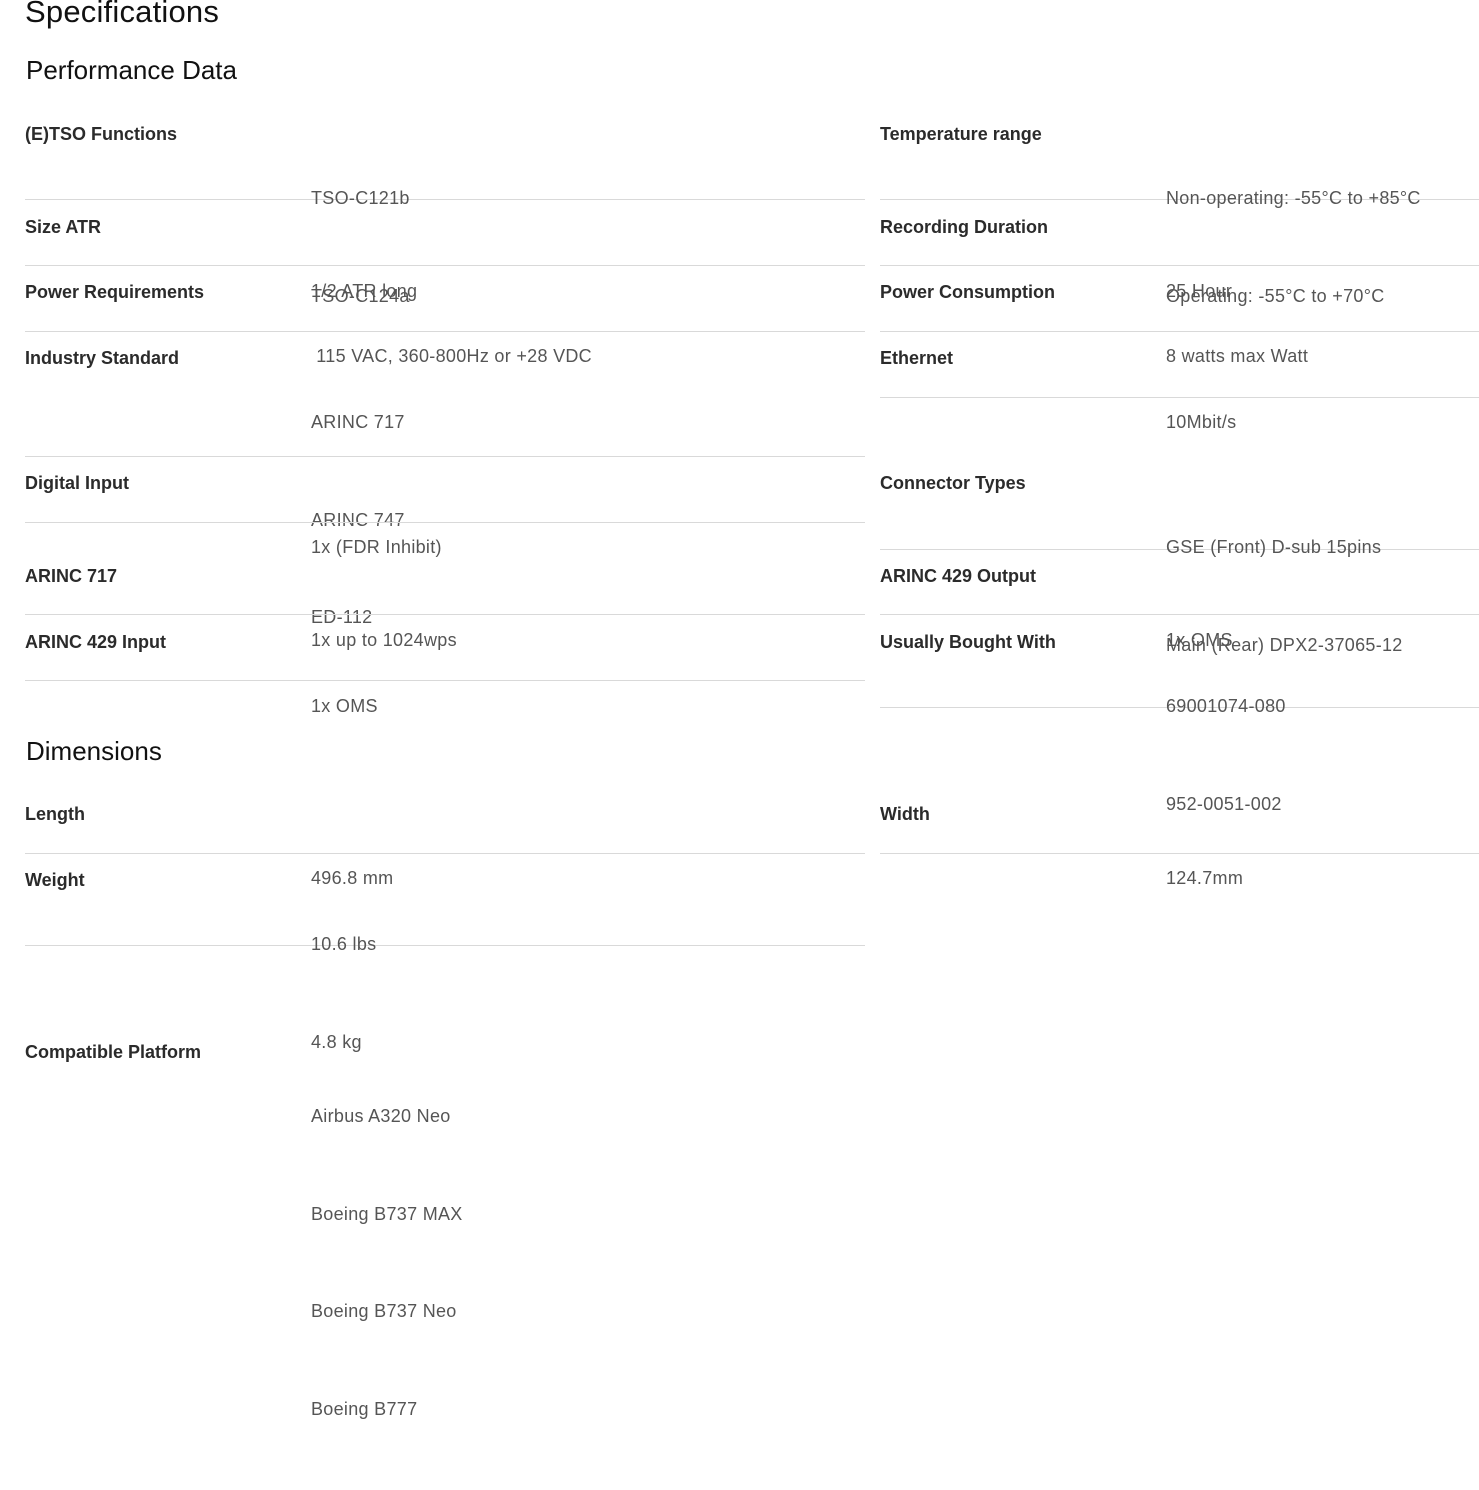  Describe the element at coordinates (917, 358) in the screenshot. I see `spec-label: Ethernet` at that location.